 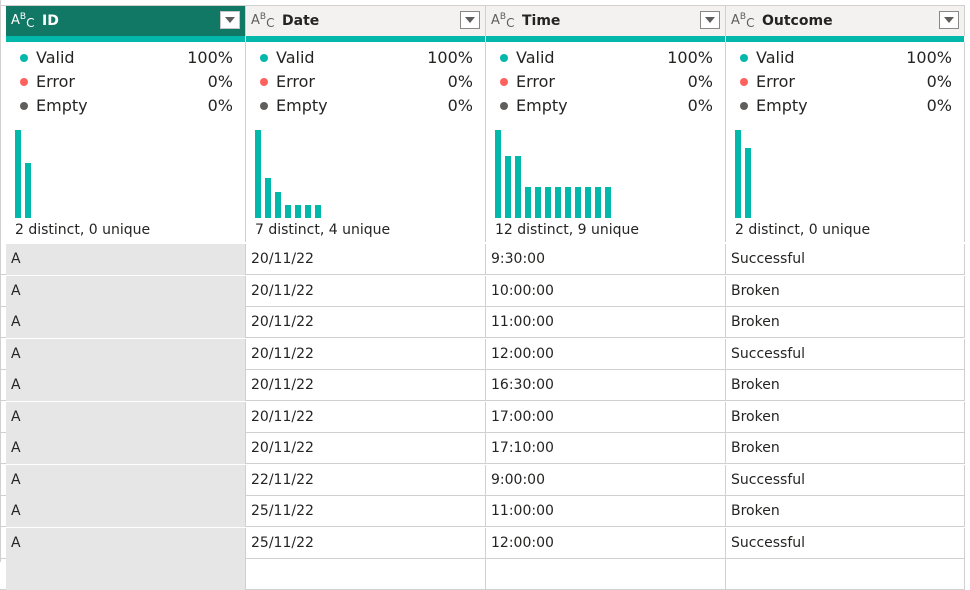 I want to click on column-header-date: ABC Date, so click(x=366, y=21).